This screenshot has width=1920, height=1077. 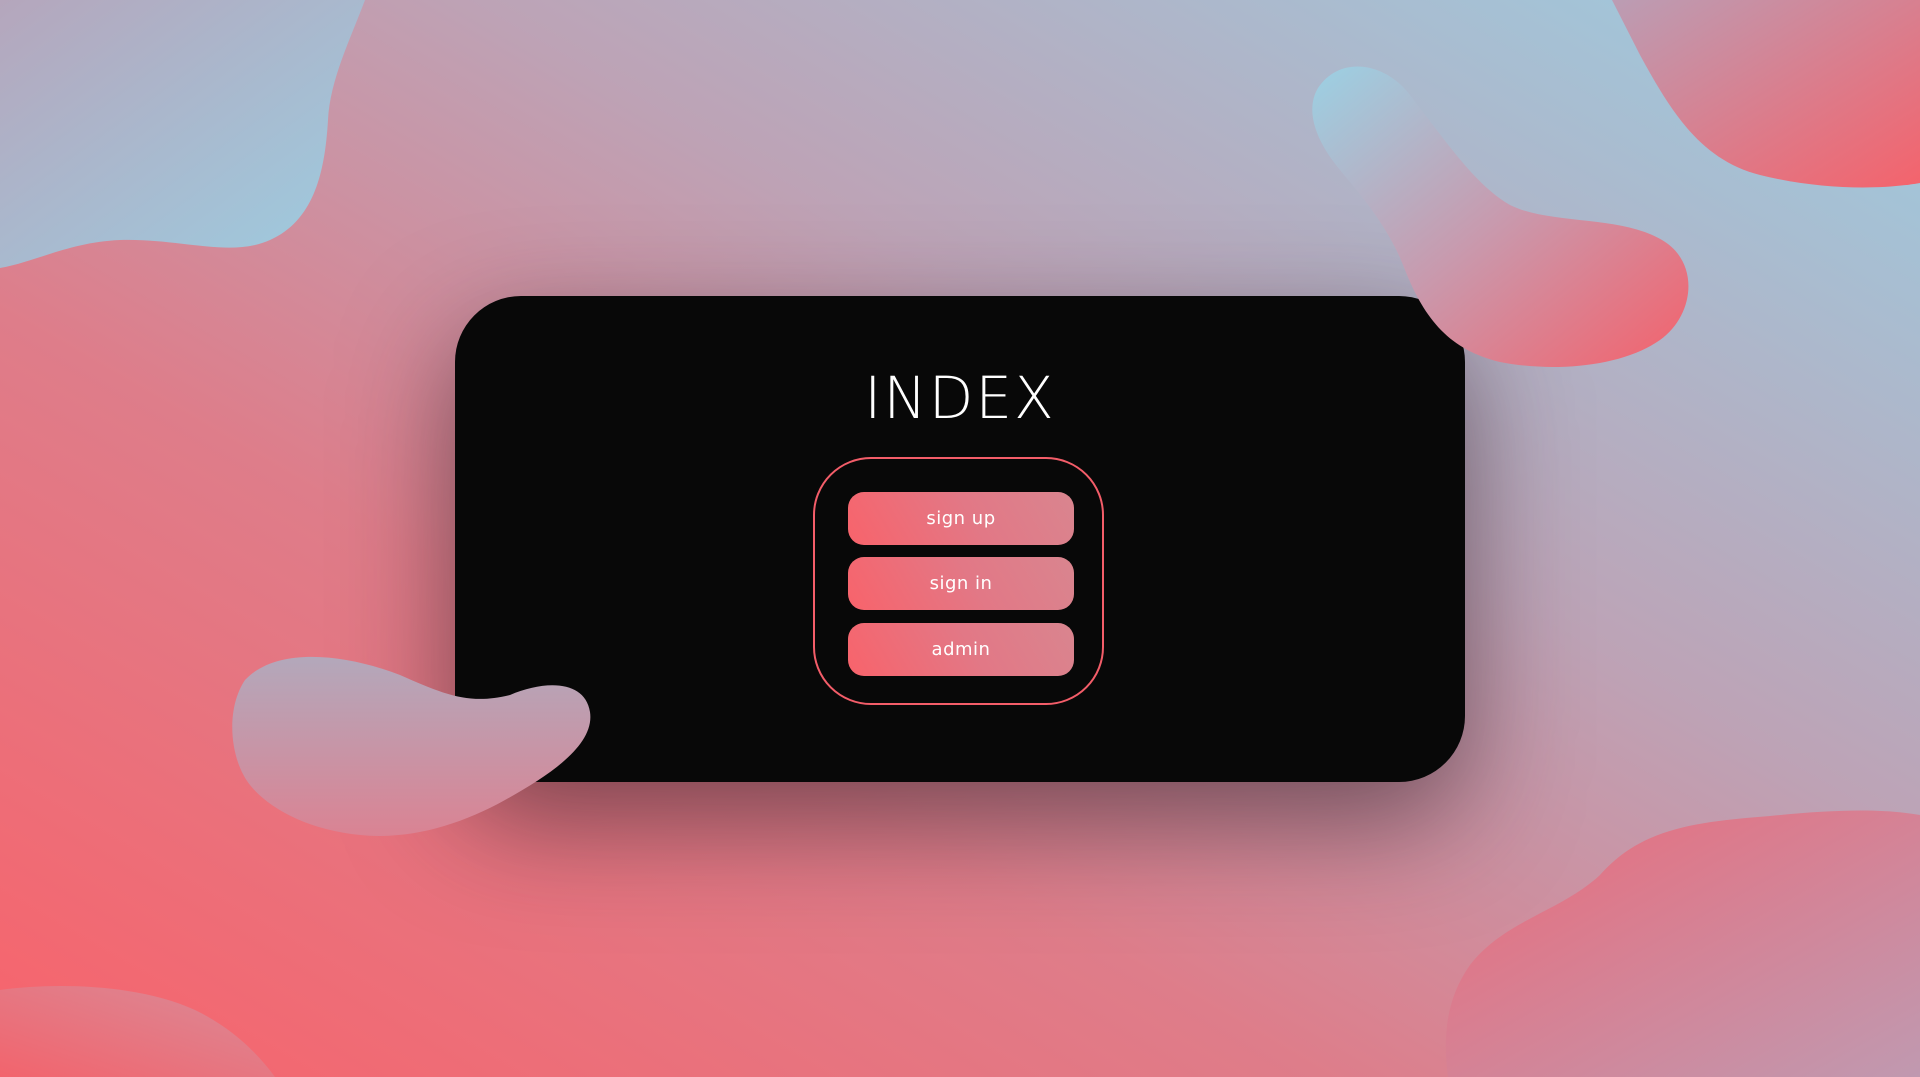 What do you see at coordinates (961, 583) in the screenshot?
I see `sign-in-button: sign in` at bounding box center [961, 583].